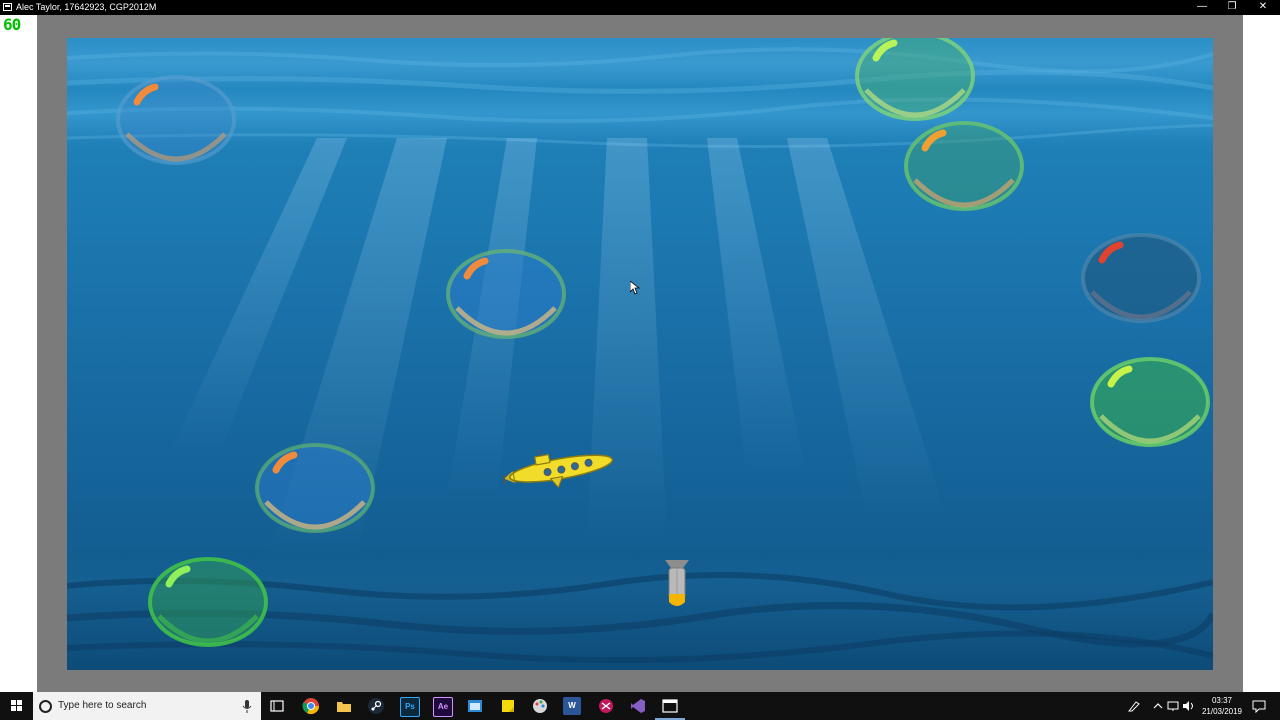 The image size is (1280, 725). What do you see at coordinates (1222, 700) in the screenshot?
I see `clock-time: 03:37` at bounding box center [1222, 700].